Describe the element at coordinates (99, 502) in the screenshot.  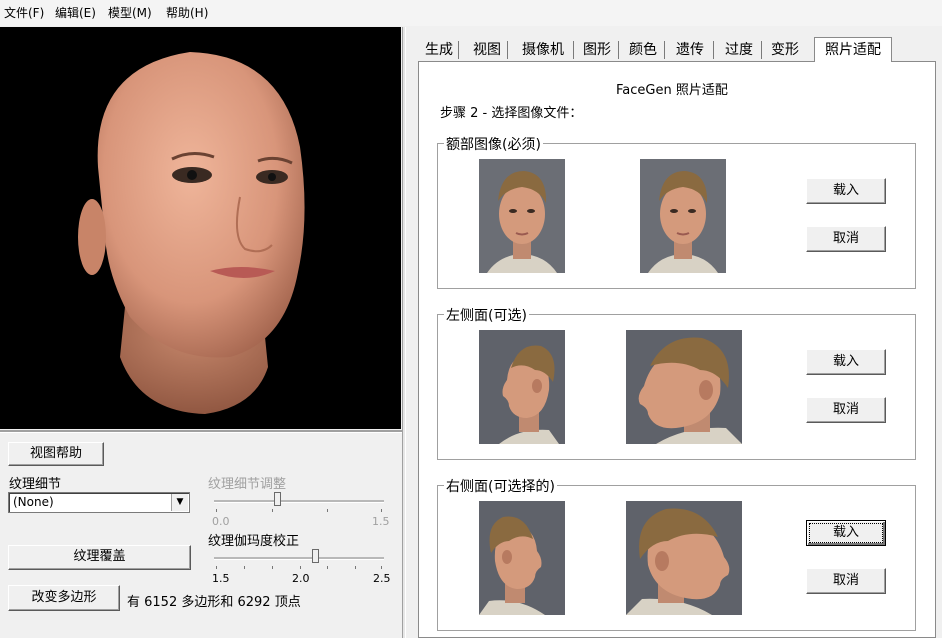
I see `texture-detail-select: (None) ▼` at that location.